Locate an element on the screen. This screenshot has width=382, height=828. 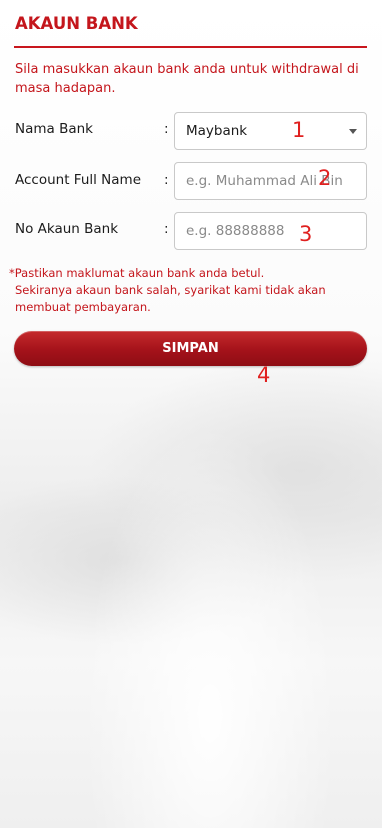
annotation-marker-4: 4 is located at coordinates (264, 375).